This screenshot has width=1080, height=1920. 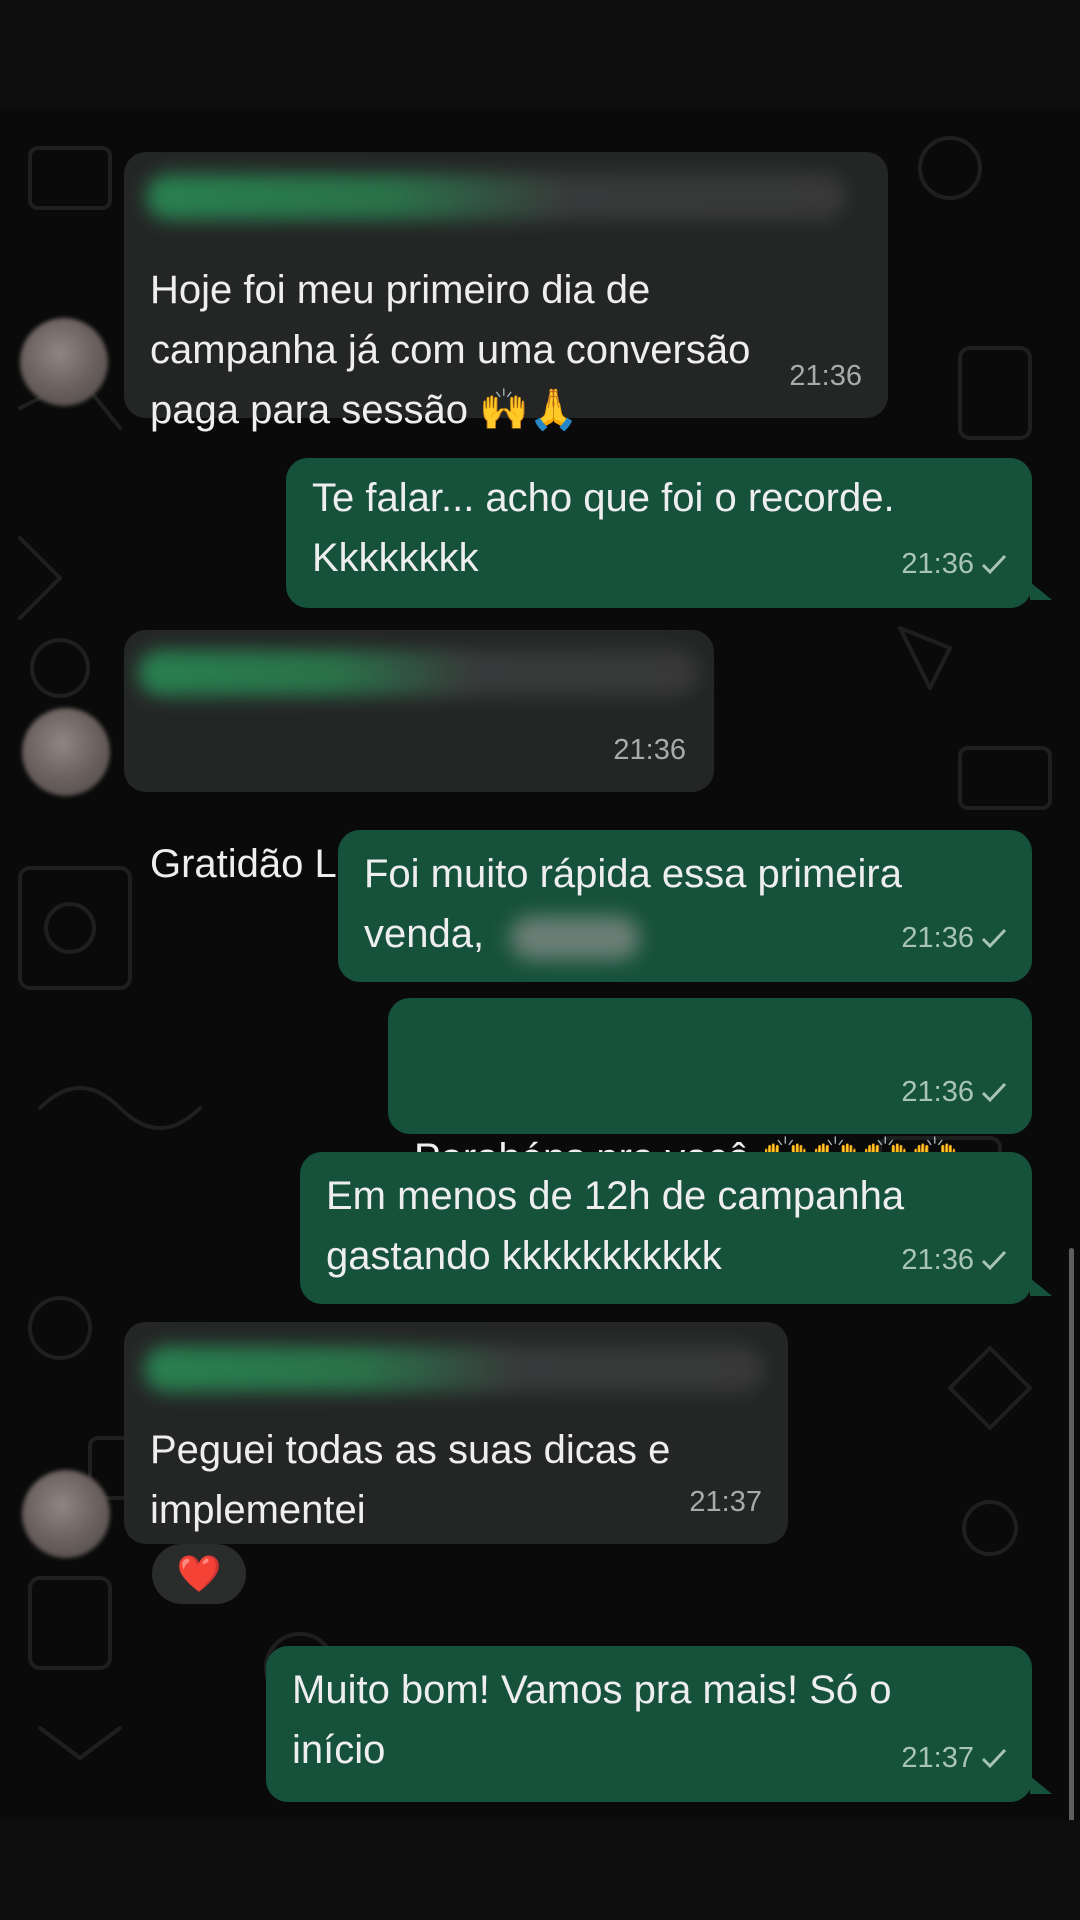 What do you see at coordinates (540, 1870) in the screenshot?
I see `bottom-edge` at bounding box center [540, 1870].